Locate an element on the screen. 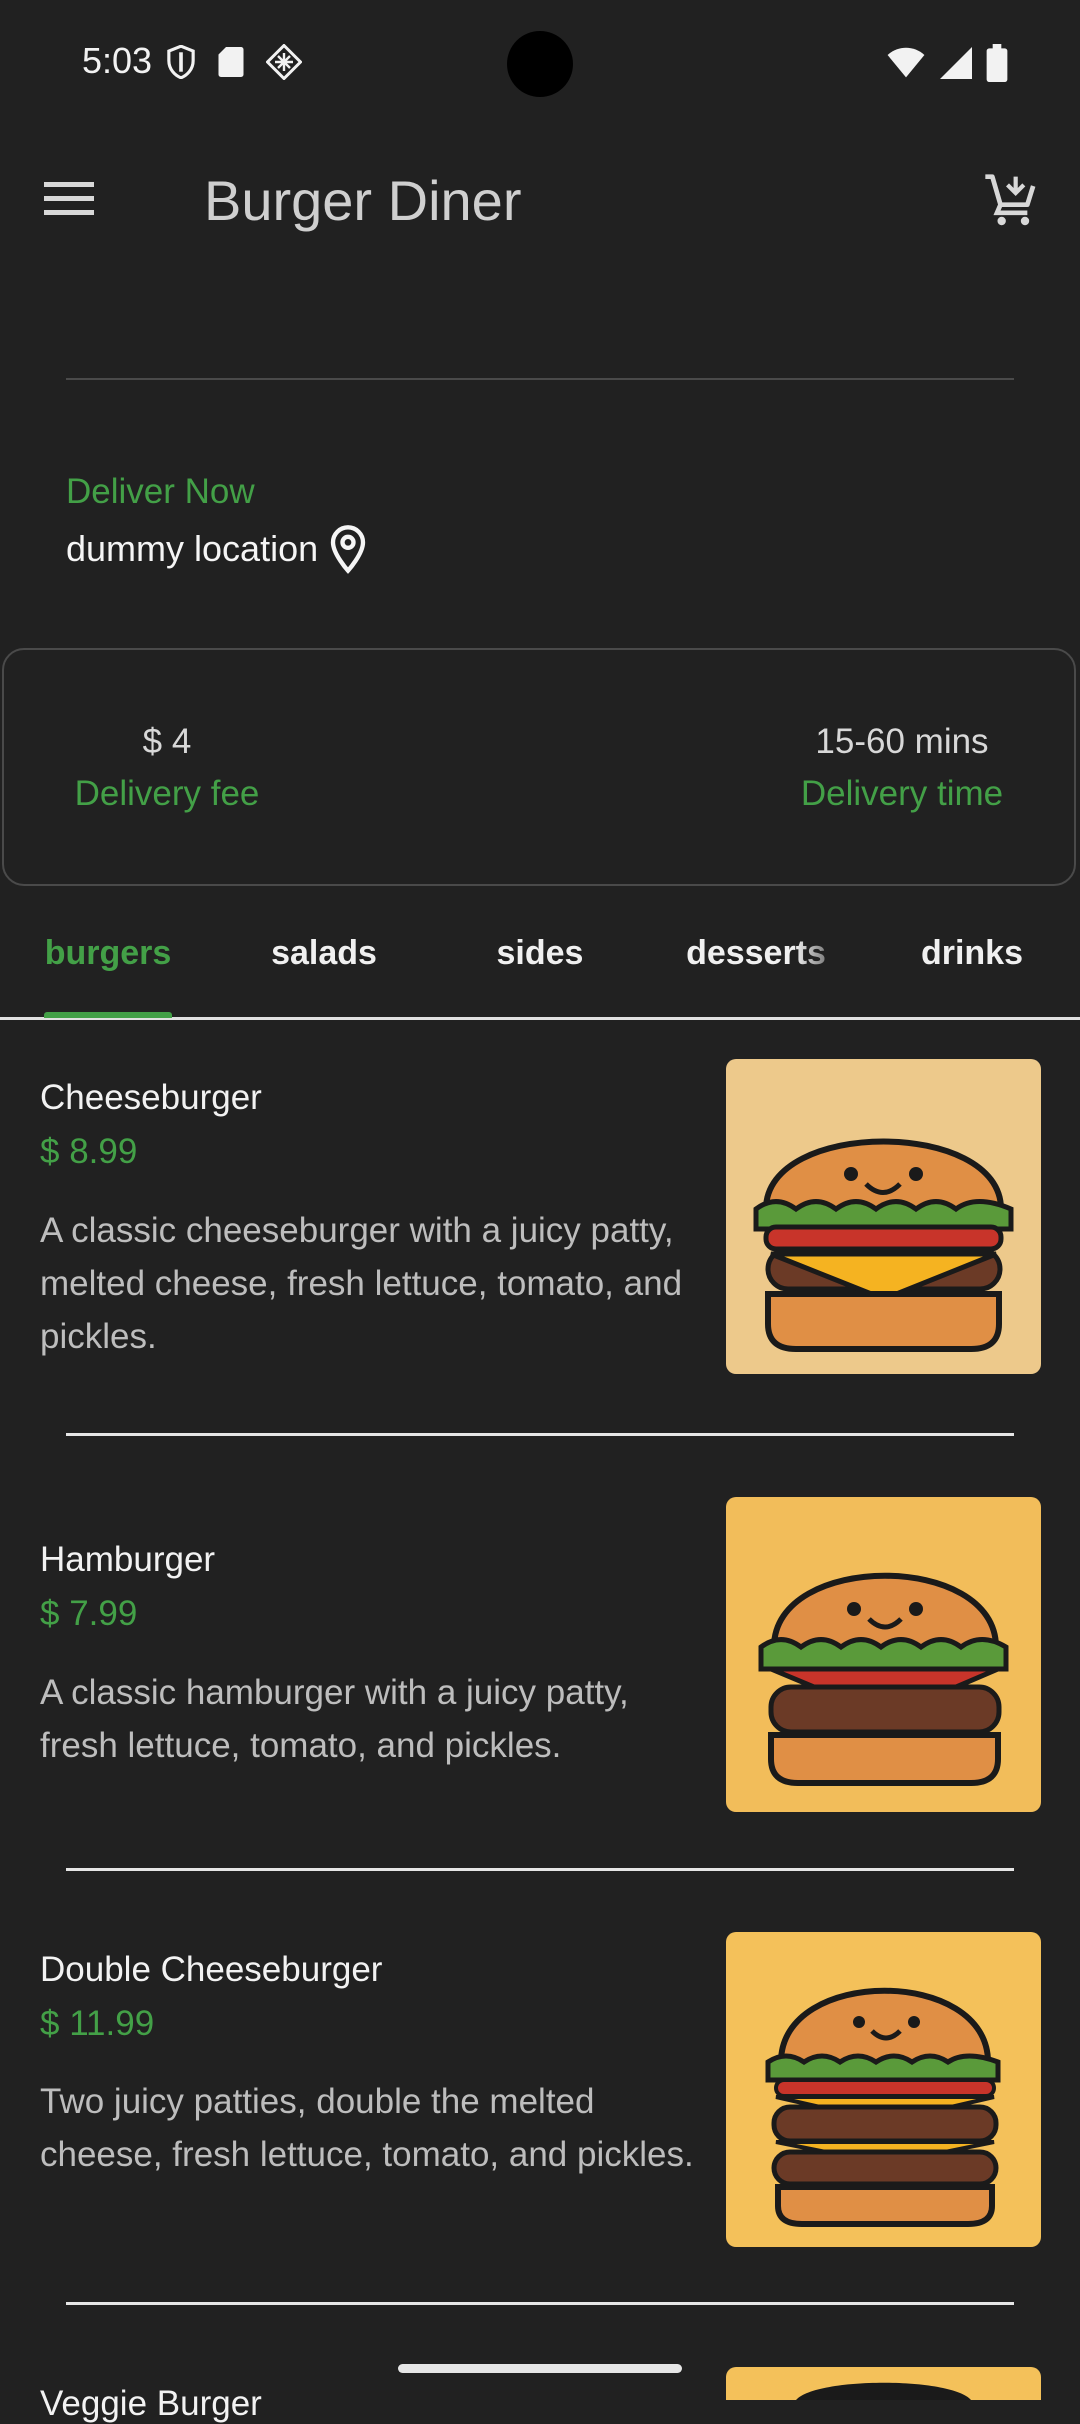 The image size is (1080, 2424). delivery-time-label: Delivery time is located at coordinates (902, 793).